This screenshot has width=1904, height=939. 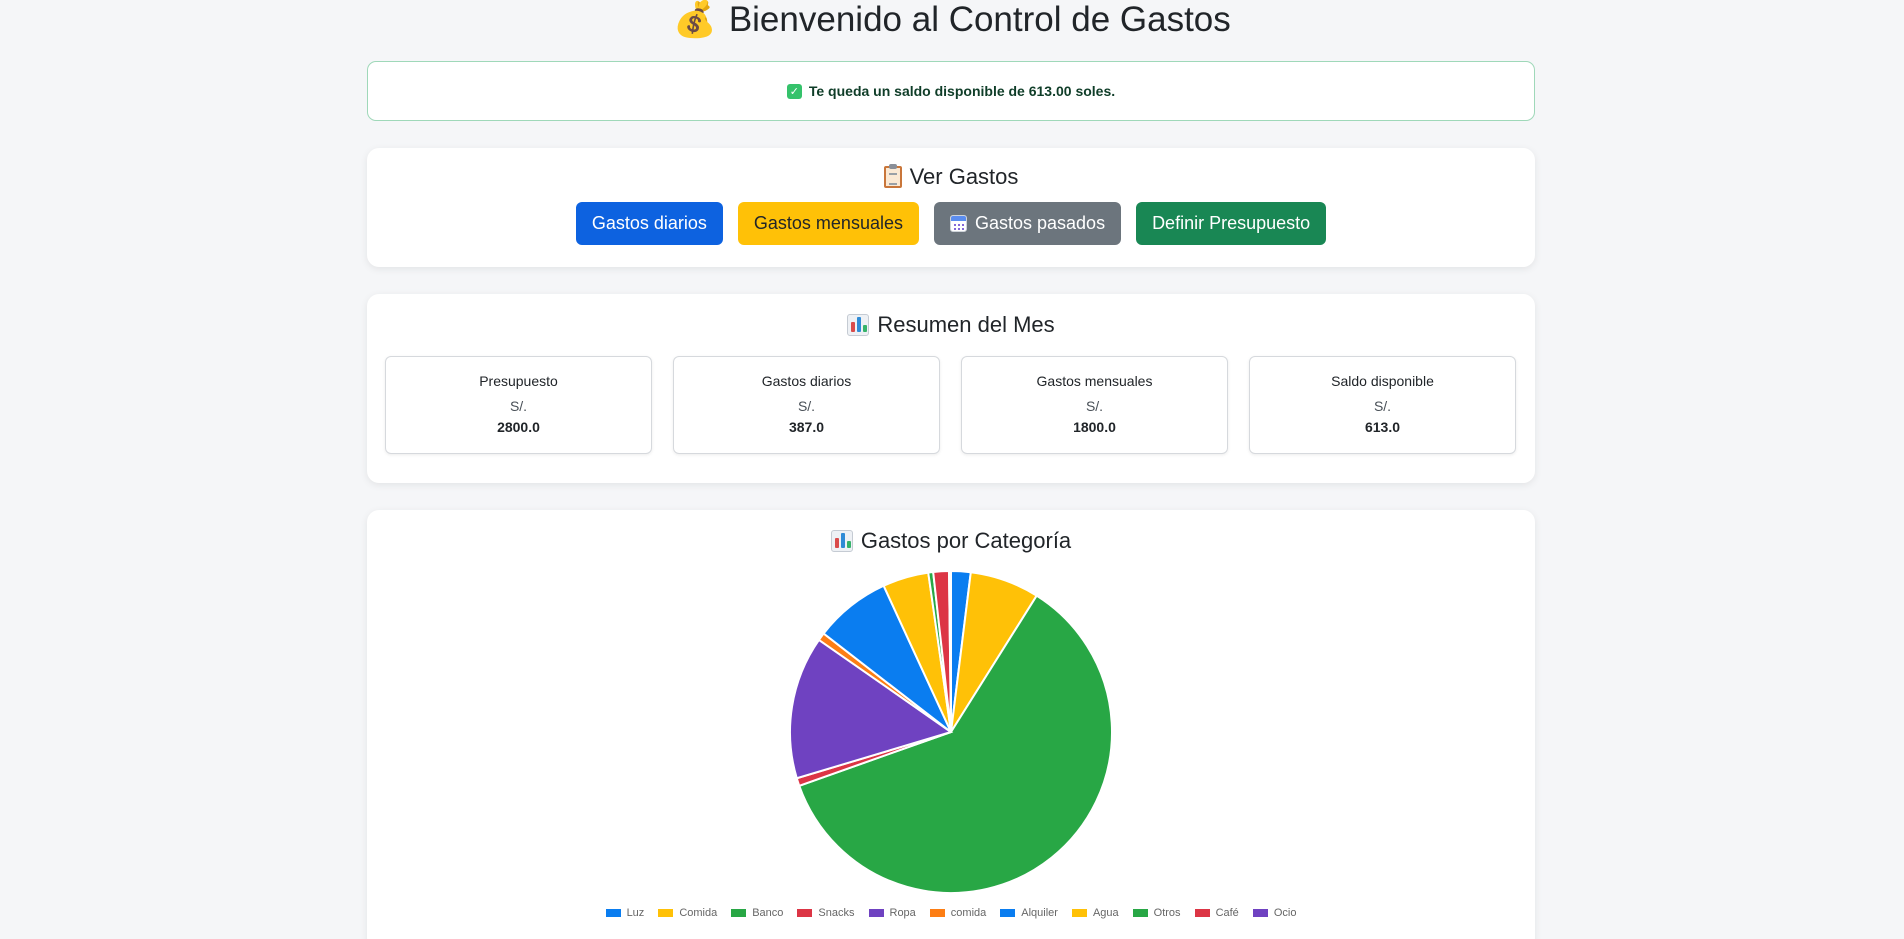 What do you see at coordinates (1382, 381) in the screenshot?
I see `stat-label: Saldo disponible` at bounding box center [1382, 381].